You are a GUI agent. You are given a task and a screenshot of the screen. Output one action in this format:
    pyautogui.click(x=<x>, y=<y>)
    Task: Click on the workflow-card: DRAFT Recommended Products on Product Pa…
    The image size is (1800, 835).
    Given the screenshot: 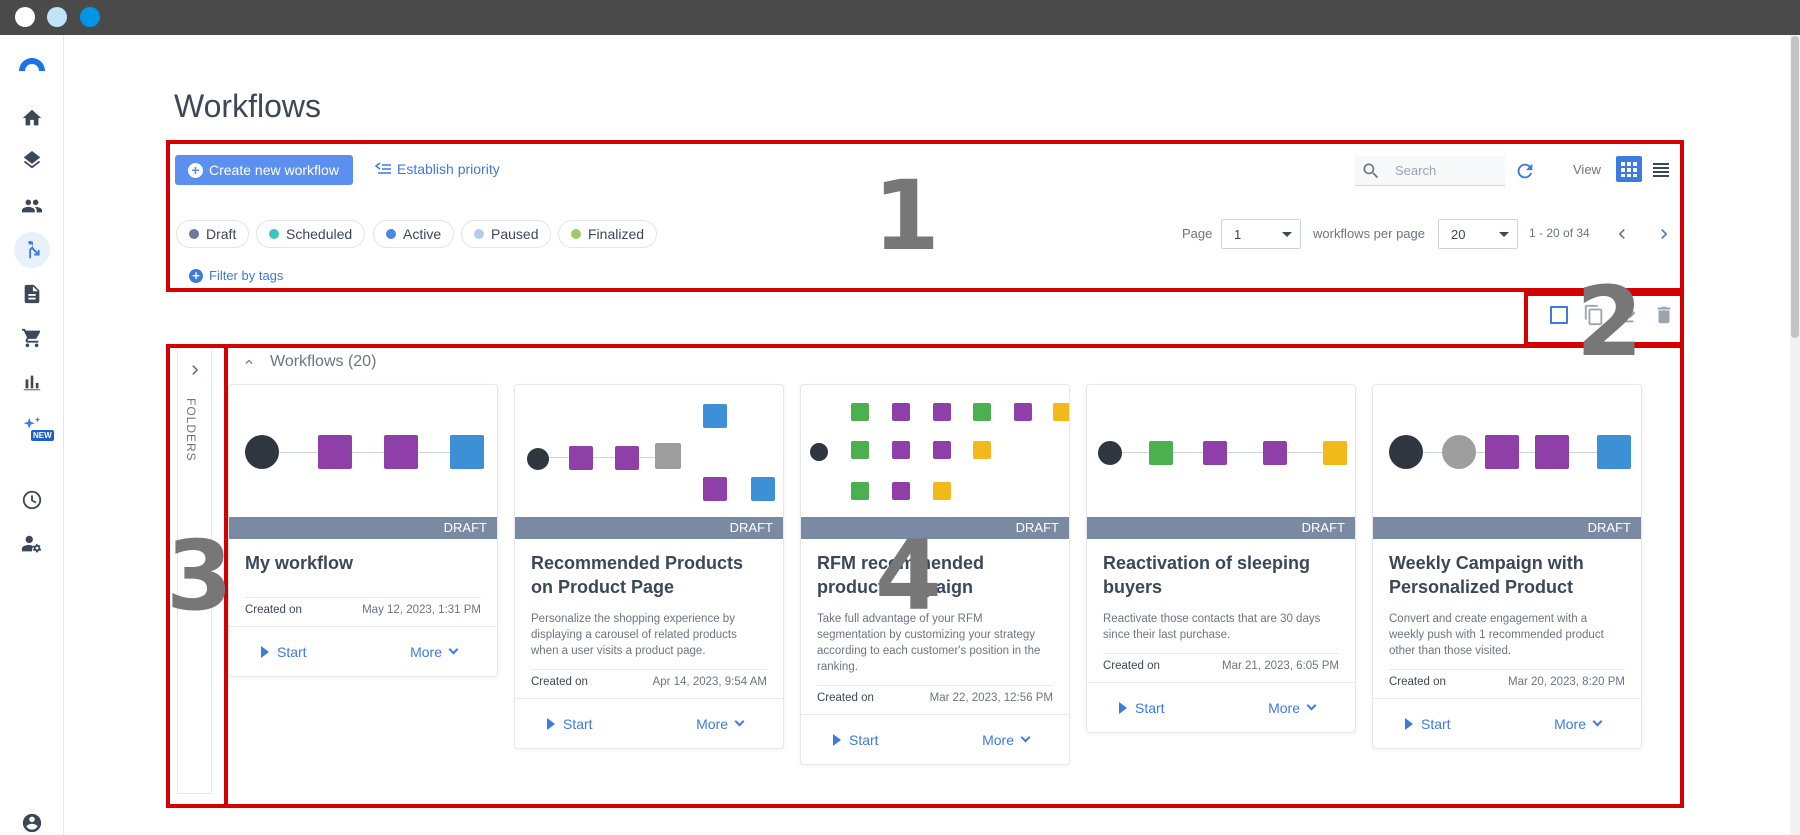 What is the action you would take?
    pyautogui.click(x=649, y=566)
    